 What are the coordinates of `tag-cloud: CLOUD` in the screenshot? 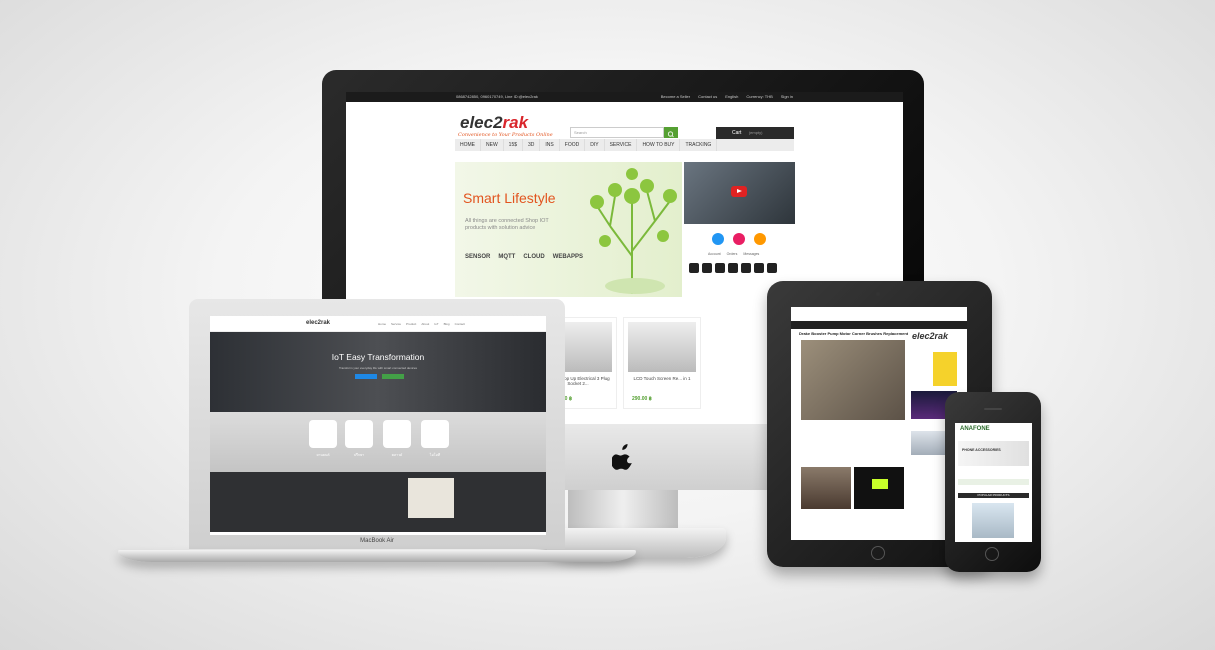 It's located at (534, 257).